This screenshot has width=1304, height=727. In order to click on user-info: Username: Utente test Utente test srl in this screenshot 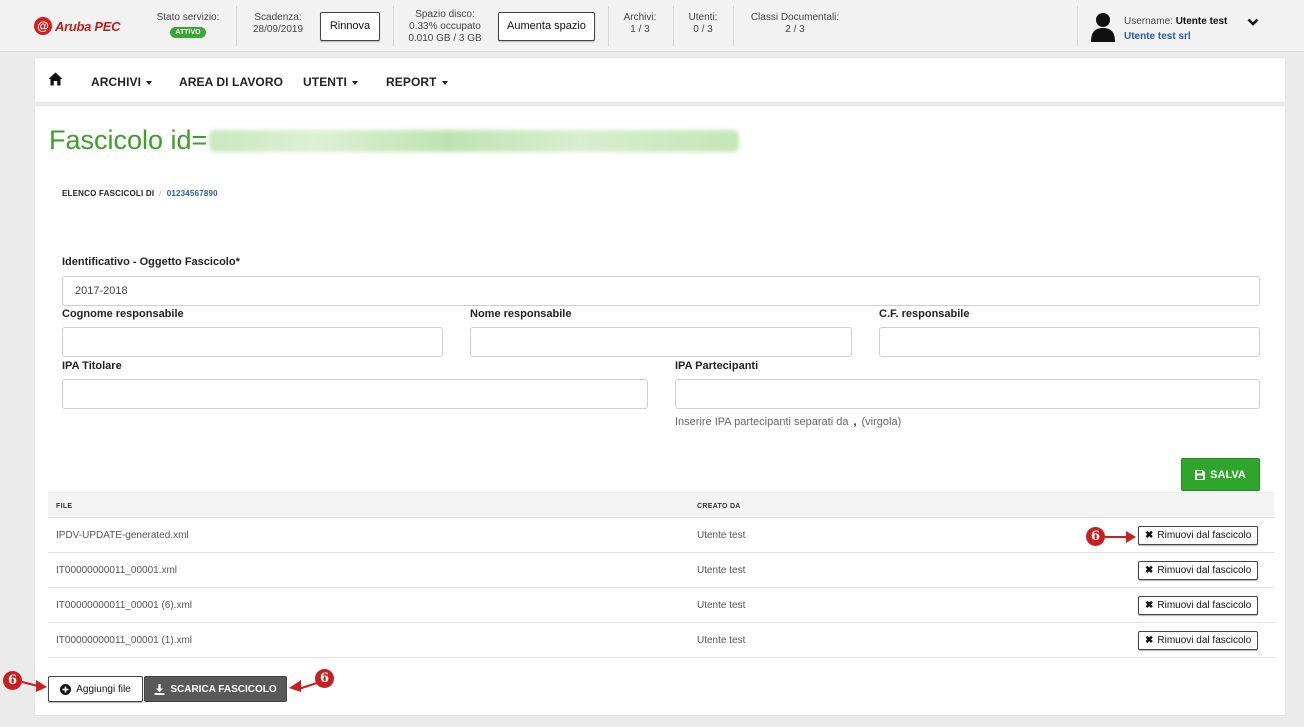, I will do `click(1175, 29)`.